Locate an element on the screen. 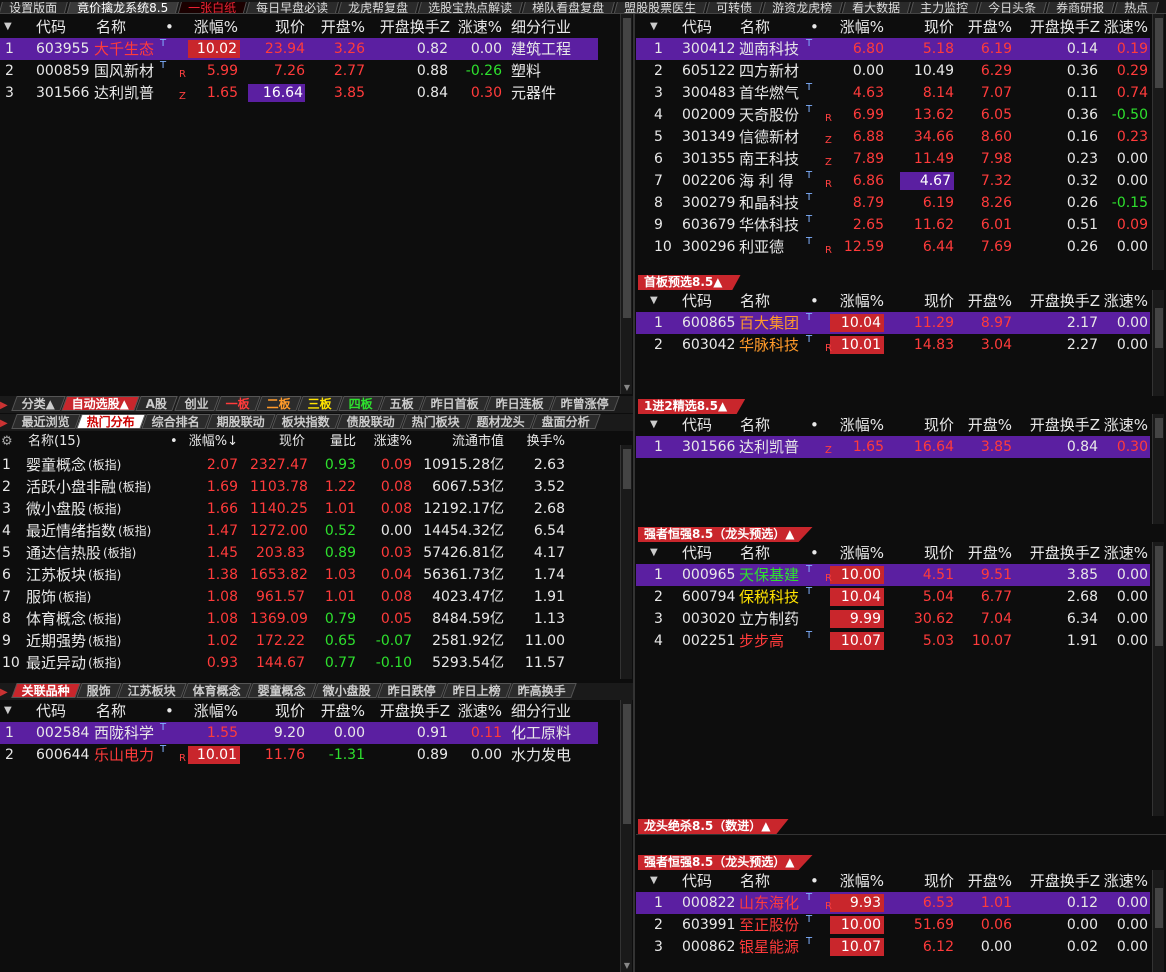 The image size is (1166, 972). table-row: 4 002251 步步高 10.07 5.03 10.07 1.91 0.00 T is located at coordinates (893, 641).